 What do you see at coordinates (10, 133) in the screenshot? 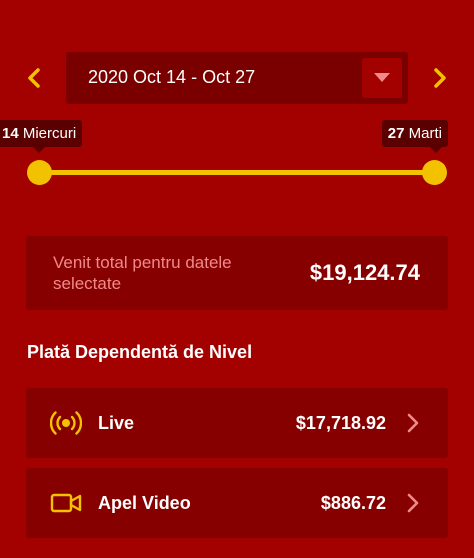
I see `start-day: 14` at bounding box center [10, 133].